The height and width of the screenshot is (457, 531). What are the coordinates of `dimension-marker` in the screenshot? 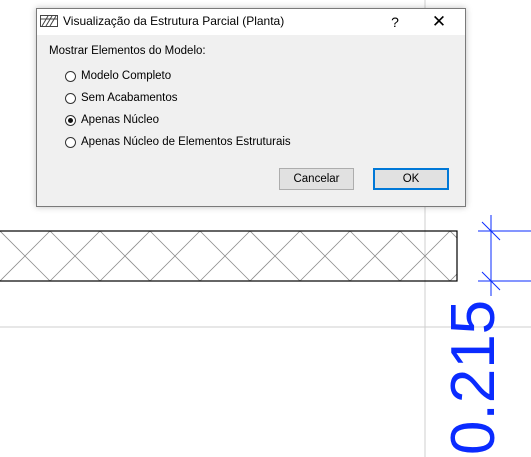 It's located at (504, 255).